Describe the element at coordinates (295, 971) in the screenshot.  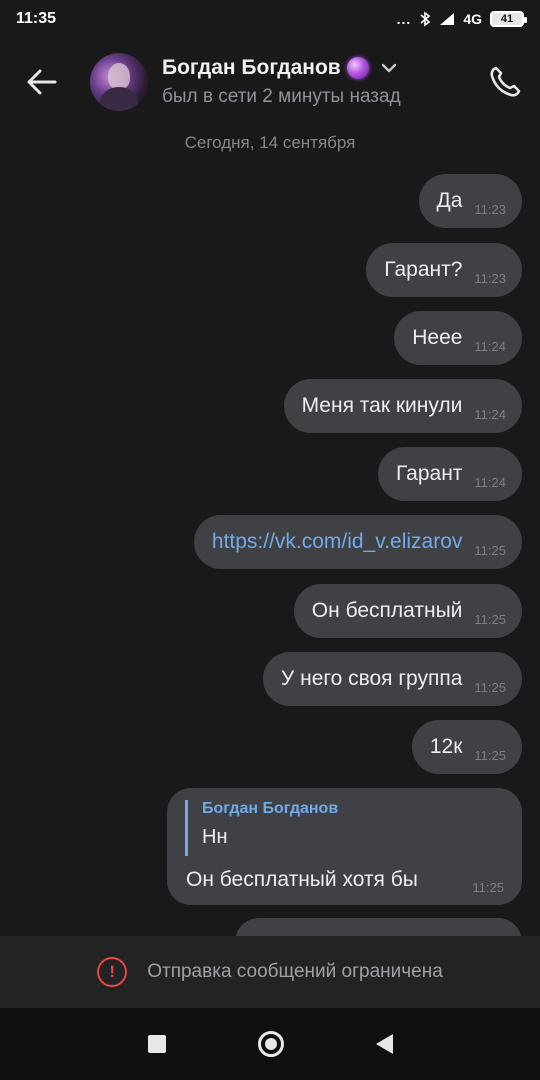
I see `restricted-text: Отправка сообщений ограничена` at that location.